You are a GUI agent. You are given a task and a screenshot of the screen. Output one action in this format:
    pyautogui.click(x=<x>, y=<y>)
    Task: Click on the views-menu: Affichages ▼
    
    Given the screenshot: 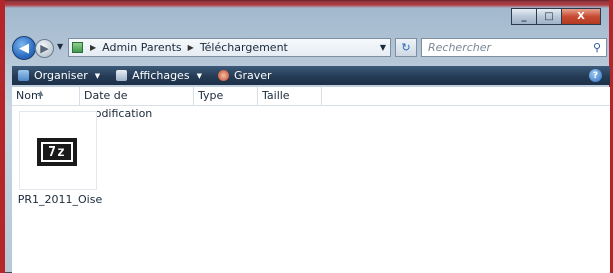 What is the action you would take?
    pyautogui.click(x=159, y=75)
    